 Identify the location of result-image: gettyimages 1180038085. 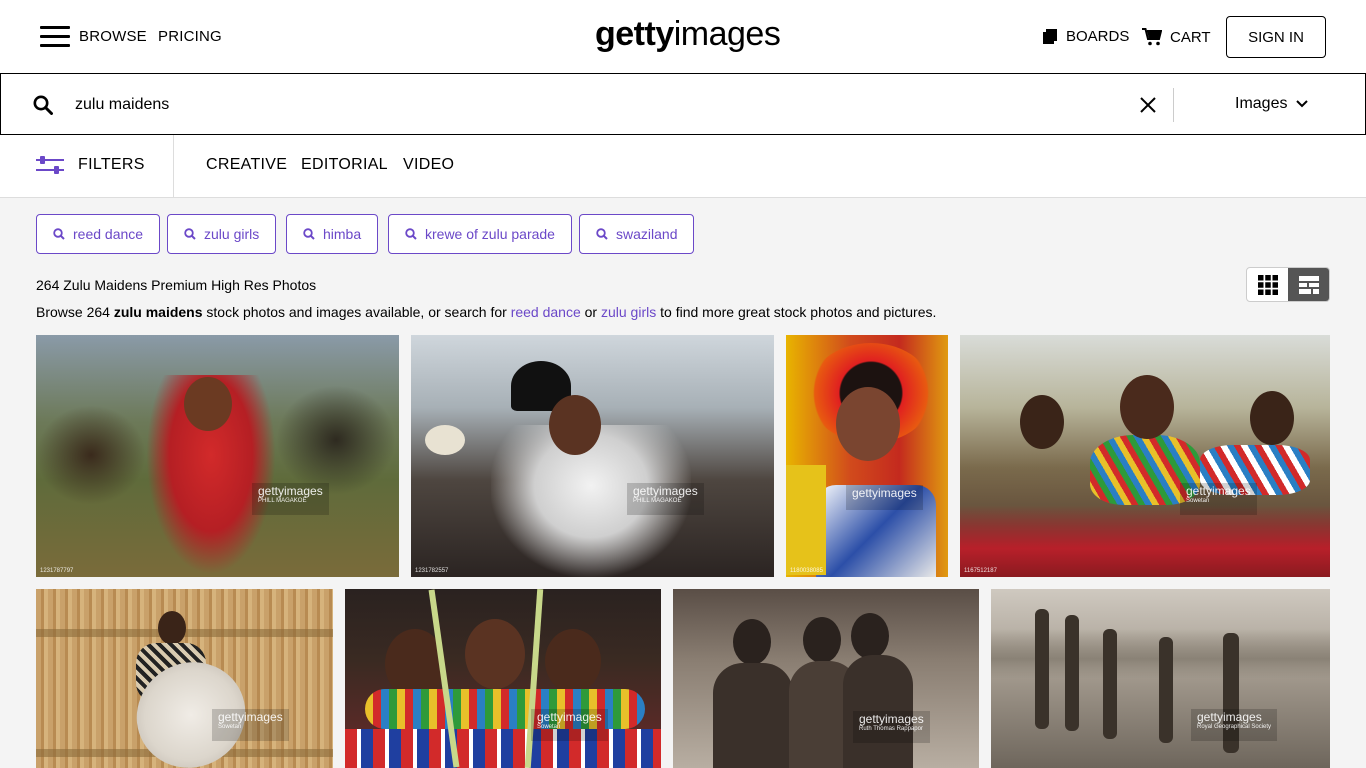
(867, 456).